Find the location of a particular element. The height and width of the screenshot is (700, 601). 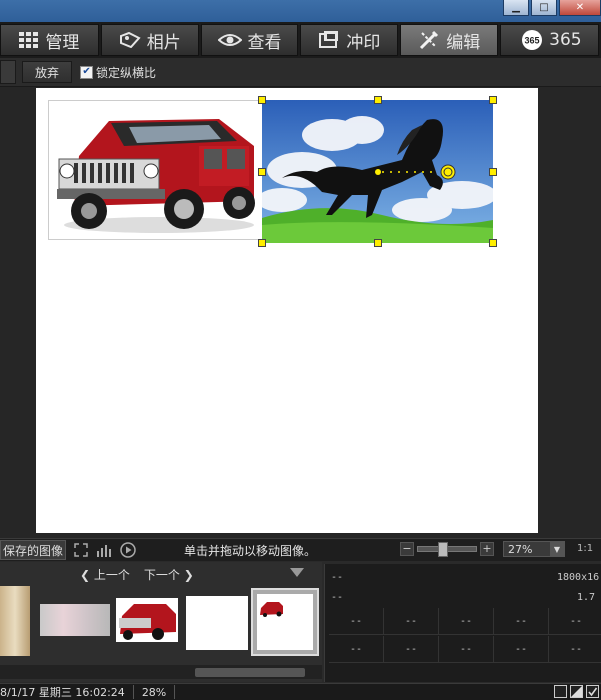

365-badge-icon: 365 is located at coordinates (532, 40).